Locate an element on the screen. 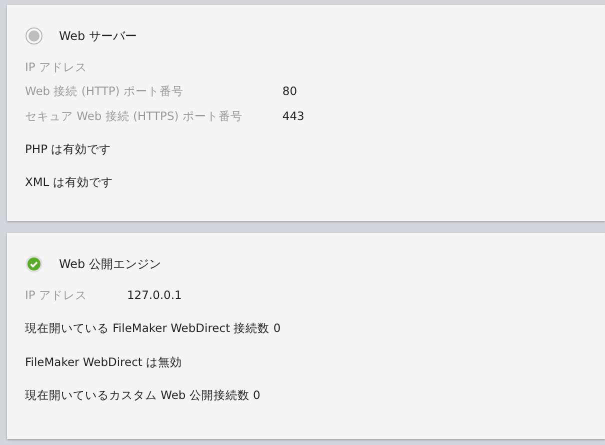 Image resolution: width=605 pixels, height=445 pixels. status-text: XML は有効です is located at coordinates (69, 182).